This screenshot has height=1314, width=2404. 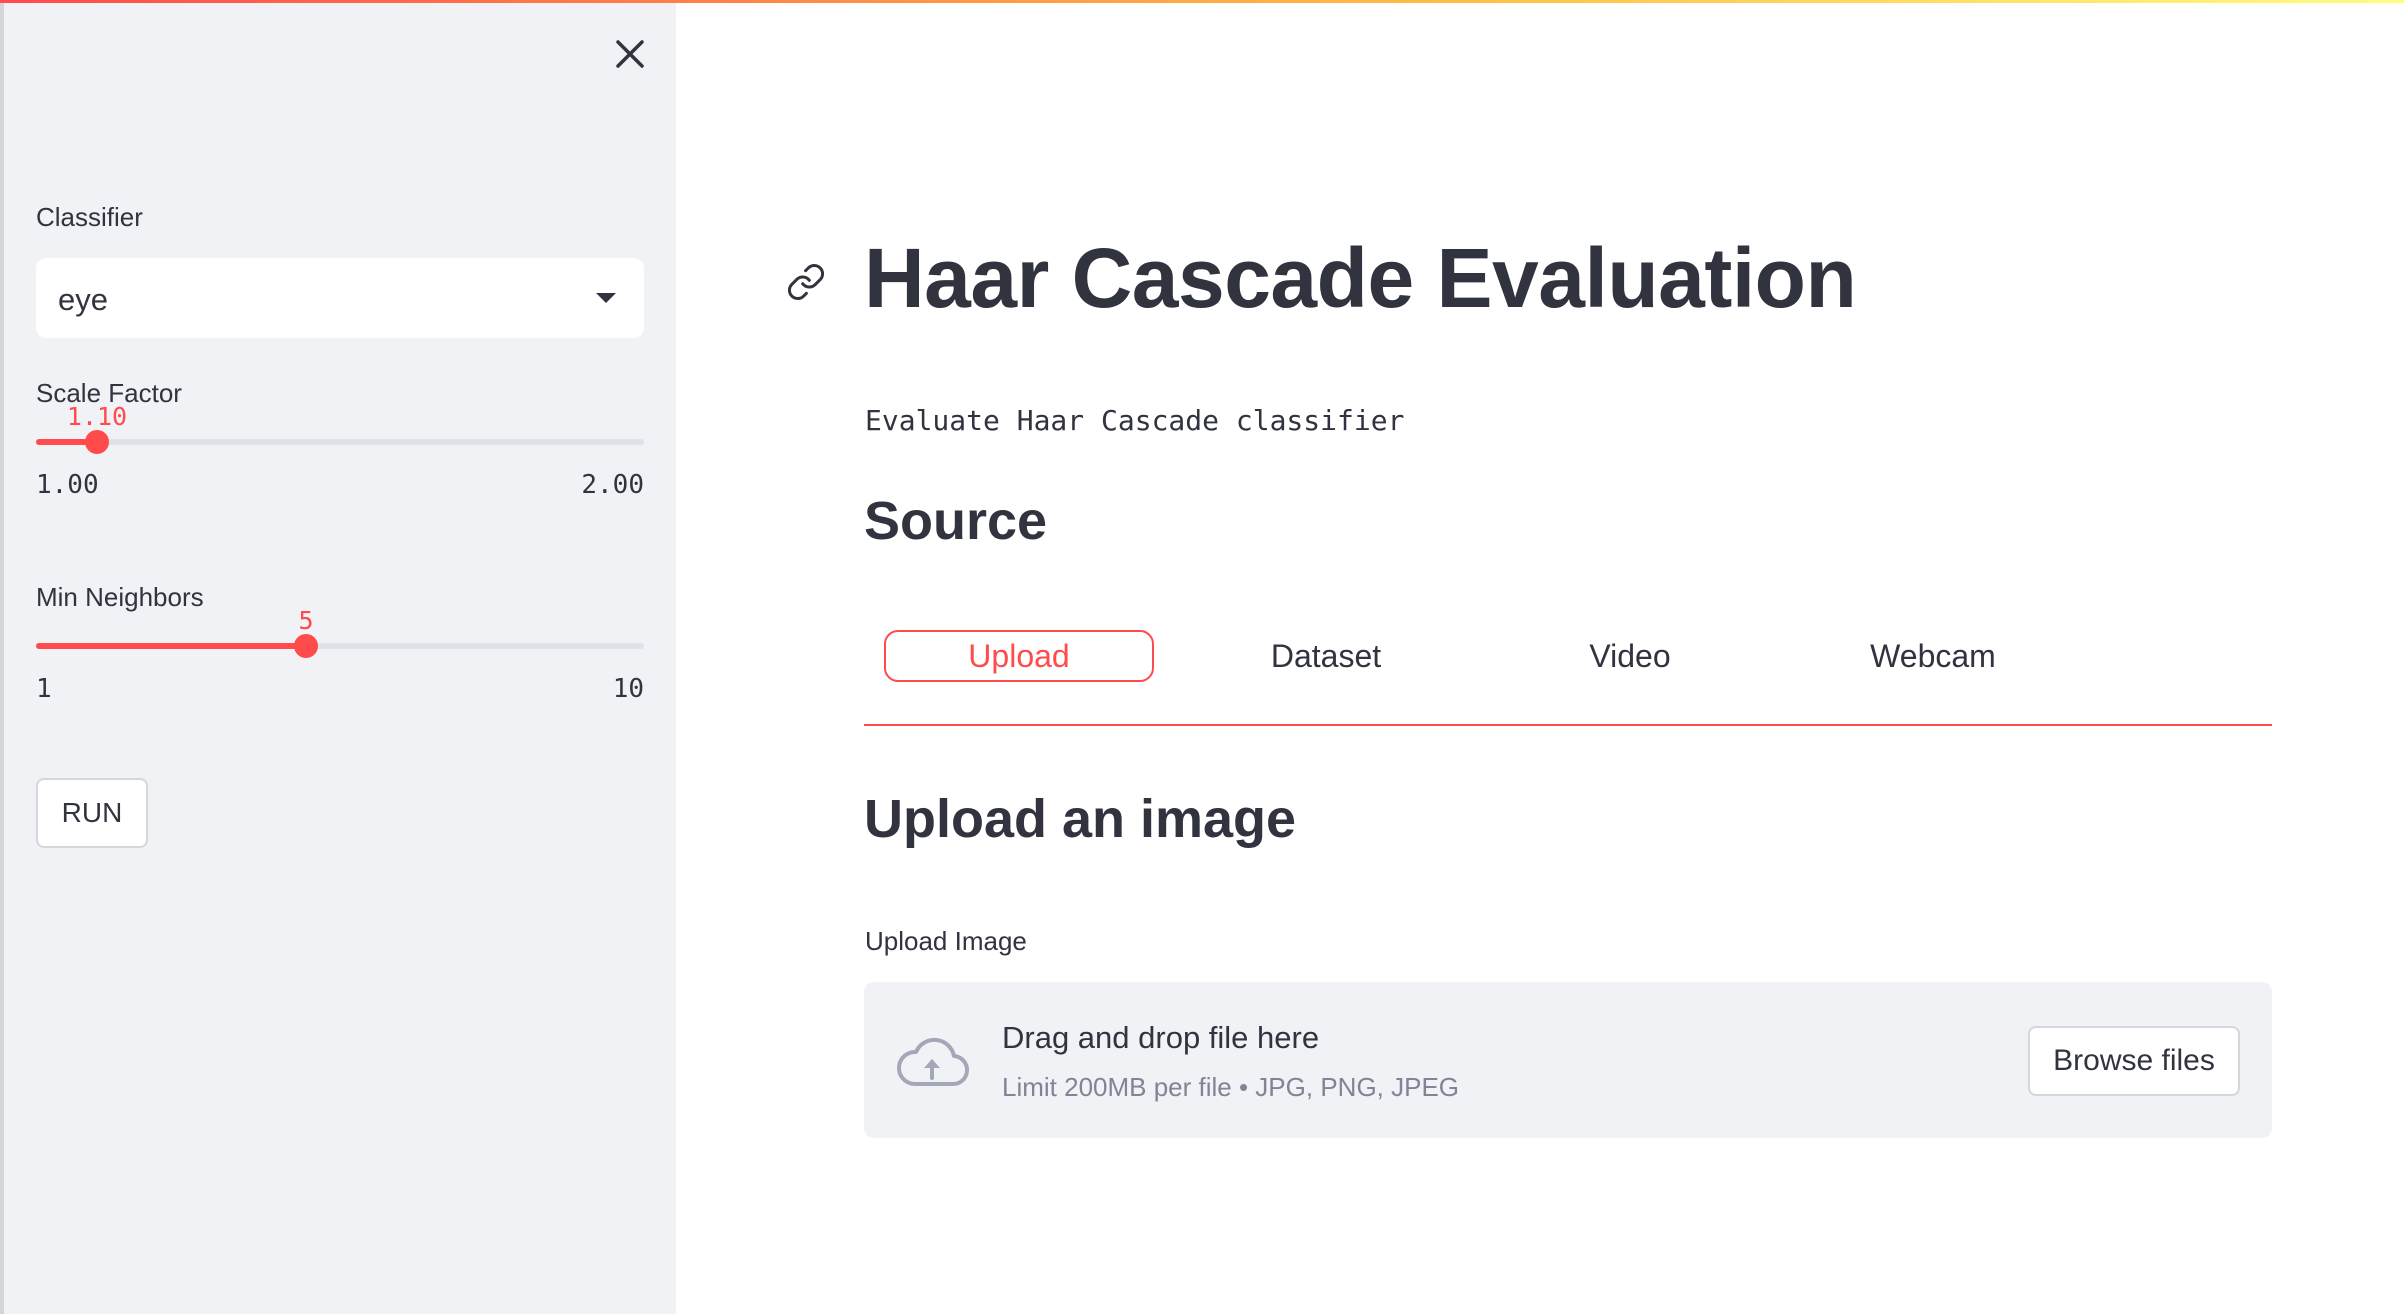 What do you see at coordinates (1326, 656) in the screenshot?
I see `tab-dataset: Dataset` at bounding box center [1326, 656].